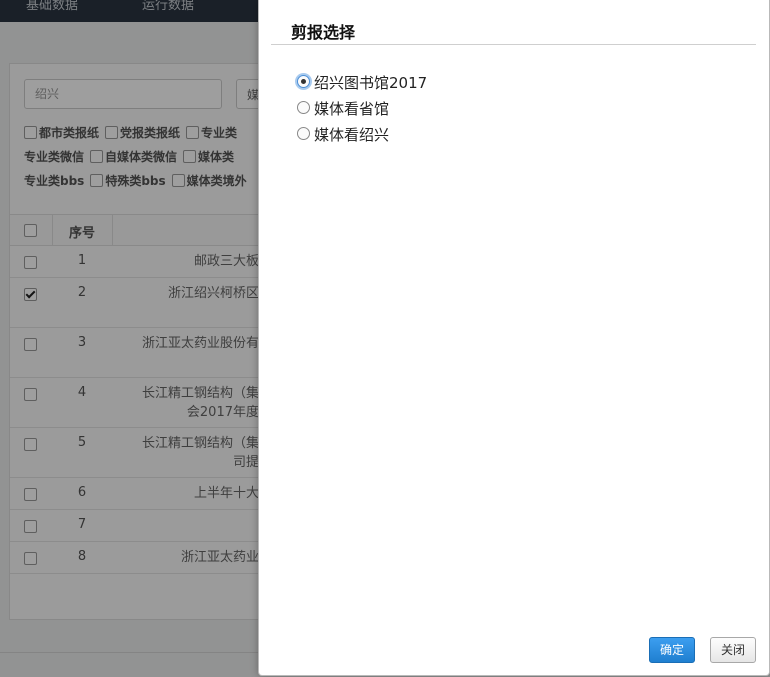 This screenshot has width=770, height=677. What do you see at coordinates (323, 32) in the screenshot?
I see `dialog-title: 剪报选择` at bounding box center [323, 32].